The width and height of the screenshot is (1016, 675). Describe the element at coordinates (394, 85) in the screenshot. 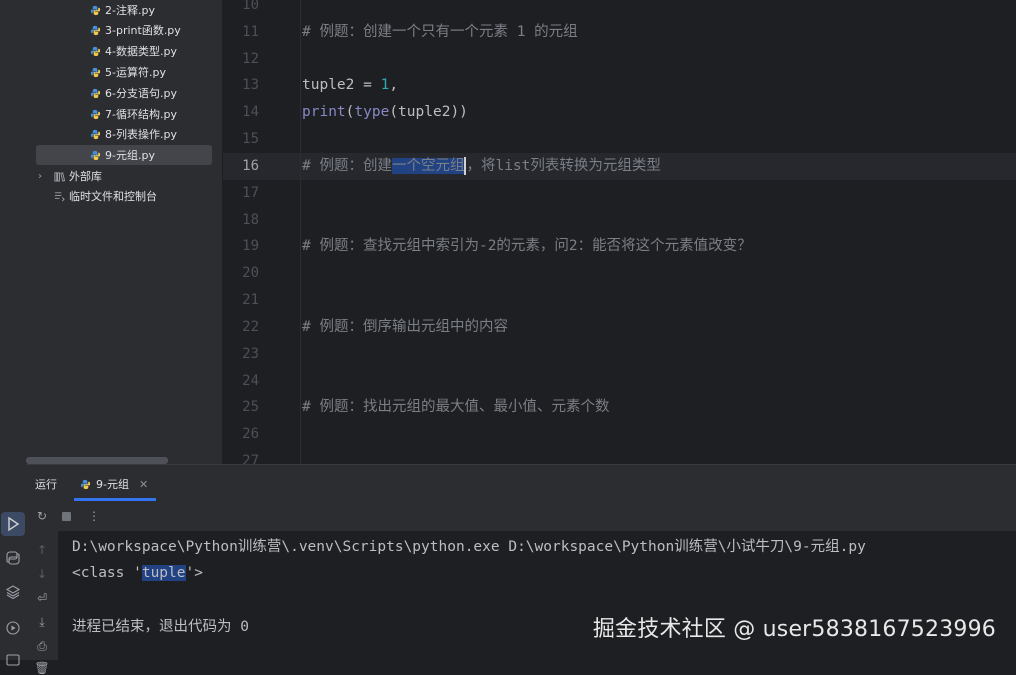

I see `code-punct: ,` at that location.